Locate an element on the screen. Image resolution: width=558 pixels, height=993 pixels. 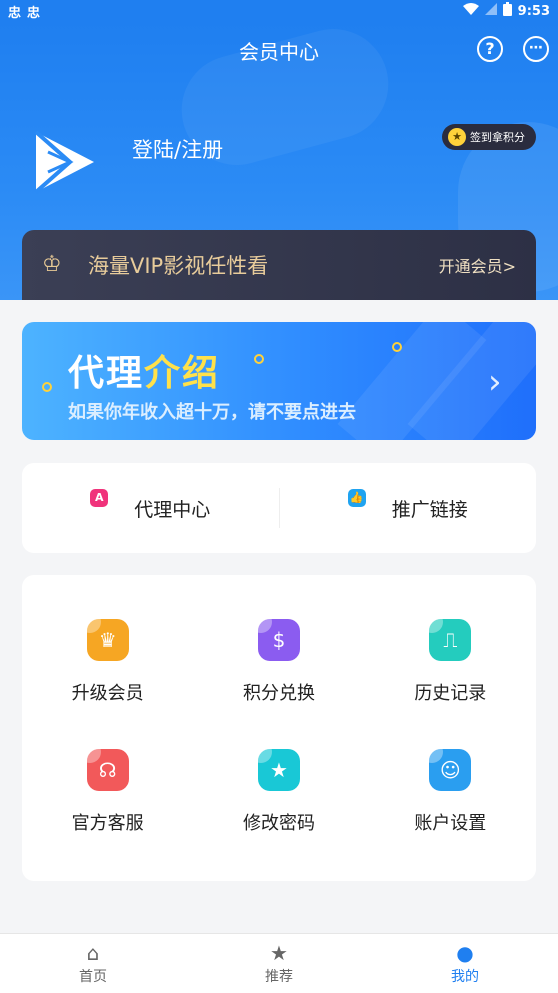
upgrade-member-icon: ♛ is located at coordinates (107, 640).